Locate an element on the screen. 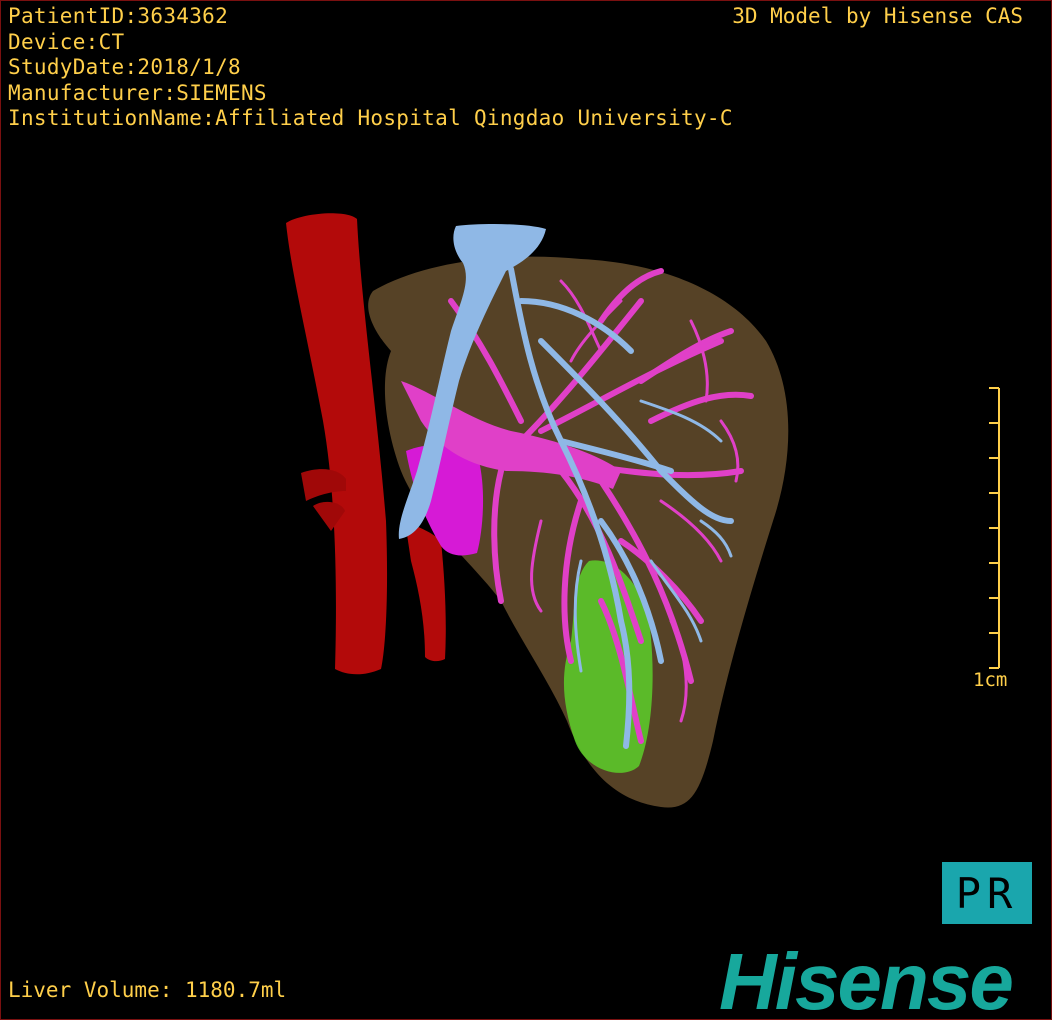 The image size is (1052, 1020). patient-id: PatientID:3634362 is located at coordinates (118, 16).